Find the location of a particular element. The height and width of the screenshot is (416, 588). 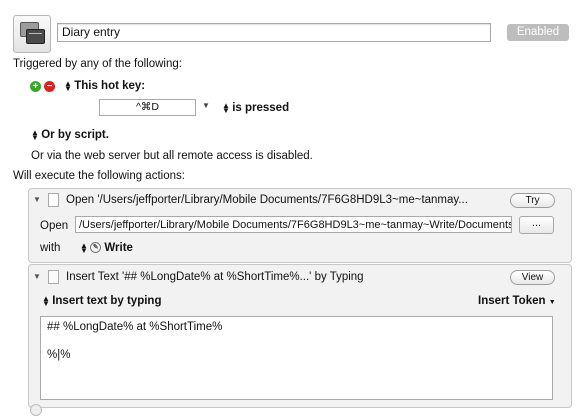

insert-mode-label: Insert text by typing is located at coordinates (107, 301).